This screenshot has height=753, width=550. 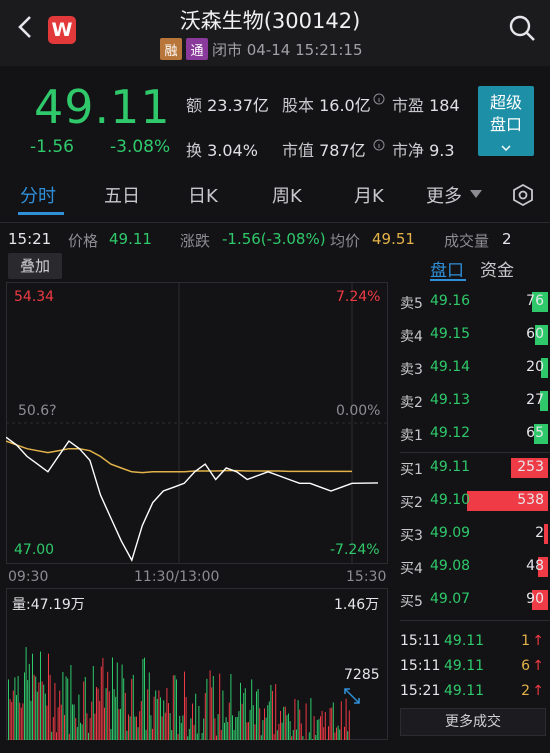 I want to click on expand-icon, so click(x=352, y=696).